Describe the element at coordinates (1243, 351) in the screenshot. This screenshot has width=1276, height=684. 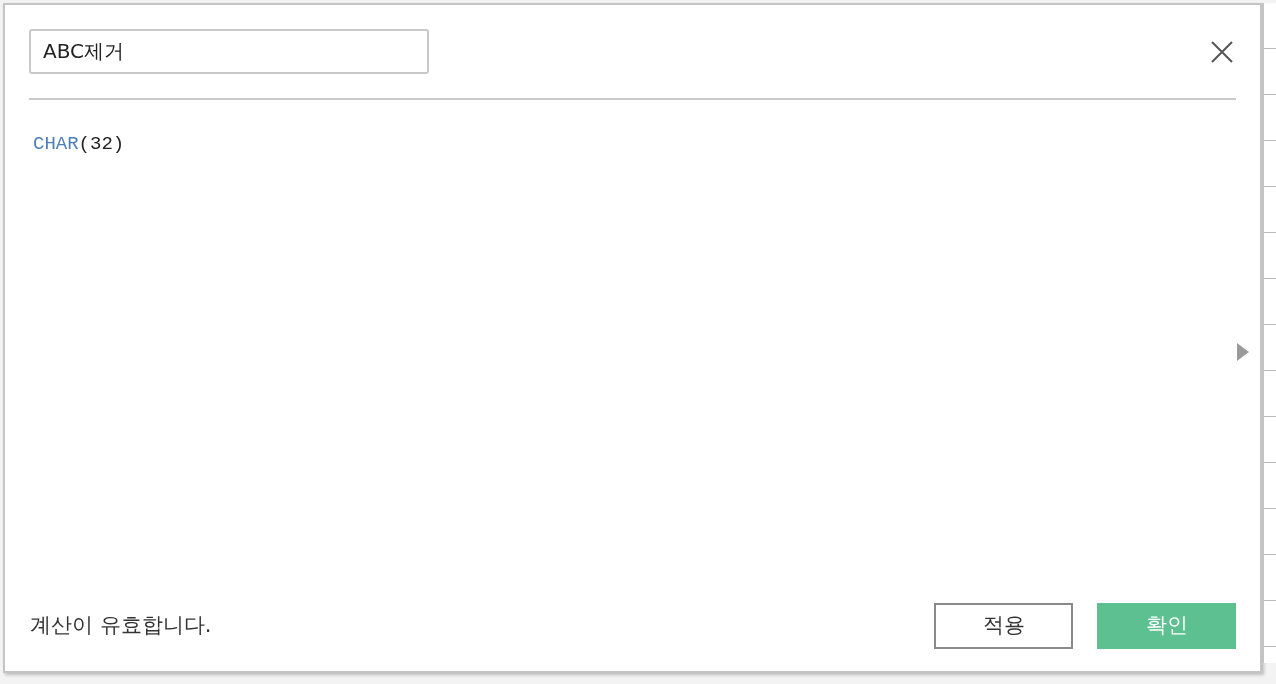
I see `expand-arrow-icon` at that location.